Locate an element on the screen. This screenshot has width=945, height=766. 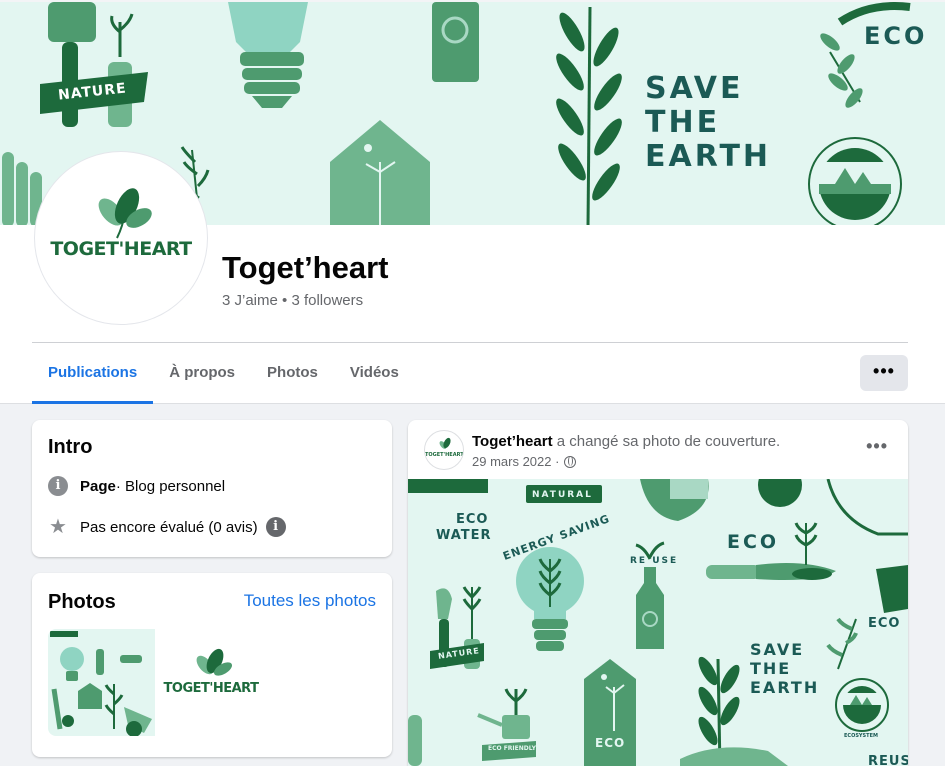
globe-icon is located at coordinates (570, 461).